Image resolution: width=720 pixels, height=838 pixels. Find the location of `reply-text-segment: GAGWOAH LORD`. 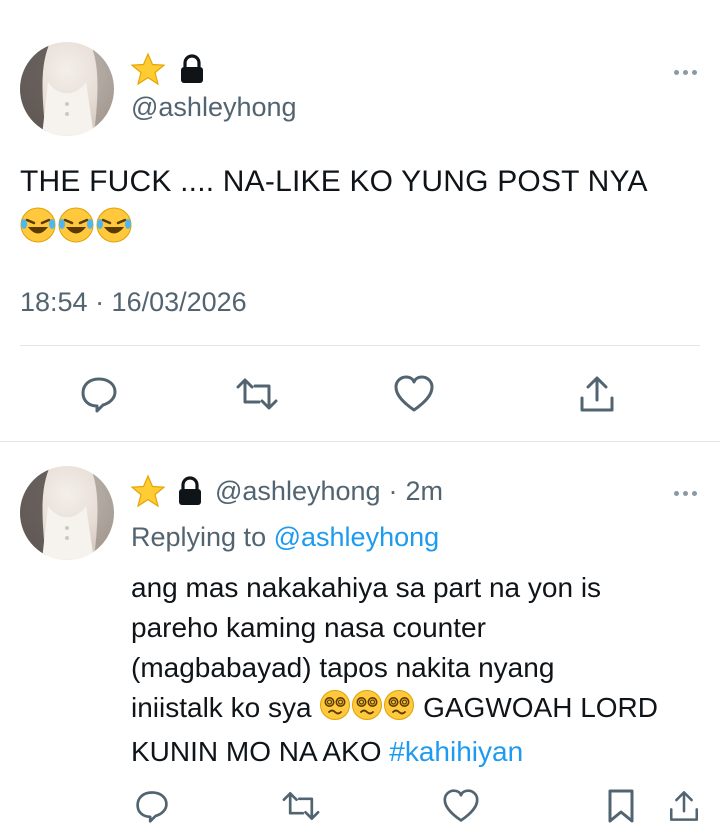

reply-text-segment: GAGWOAH LORD is located at coordinates (540, 707).